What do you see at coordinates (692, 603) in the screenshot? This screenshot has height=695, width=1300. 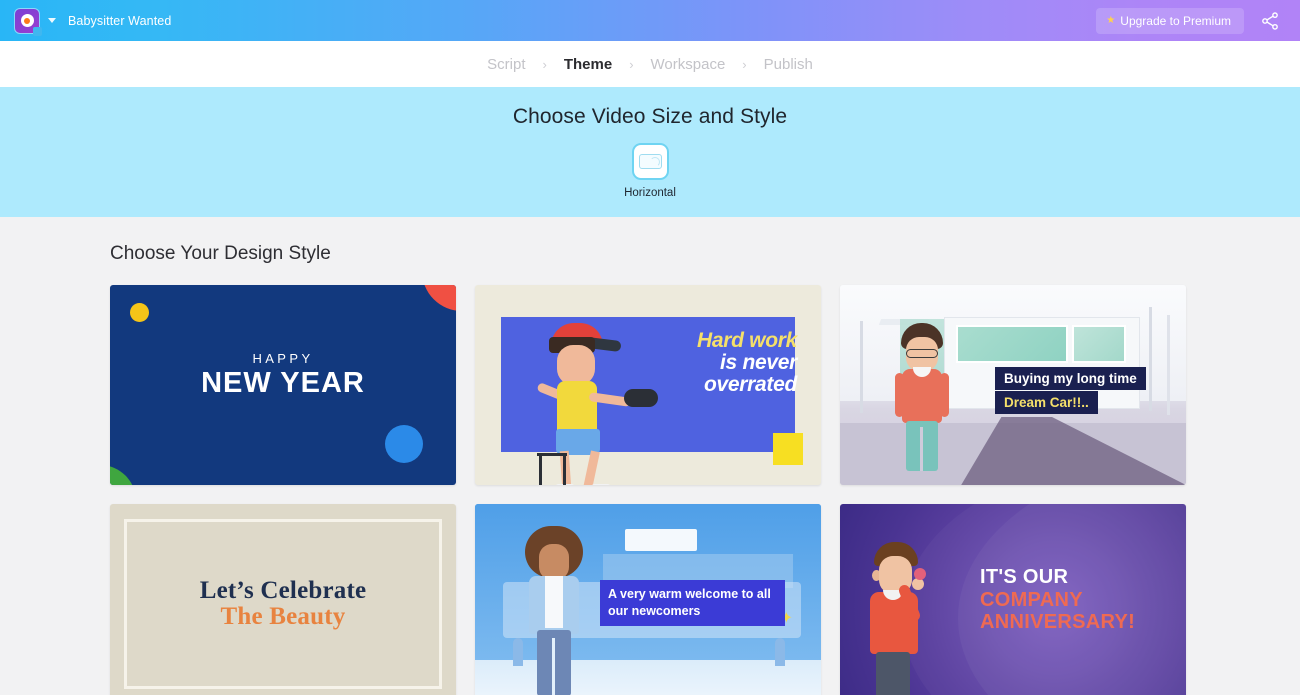 I see `card-caption: A very warm welcome to all our newcomers` at bounding box center [692, 603].